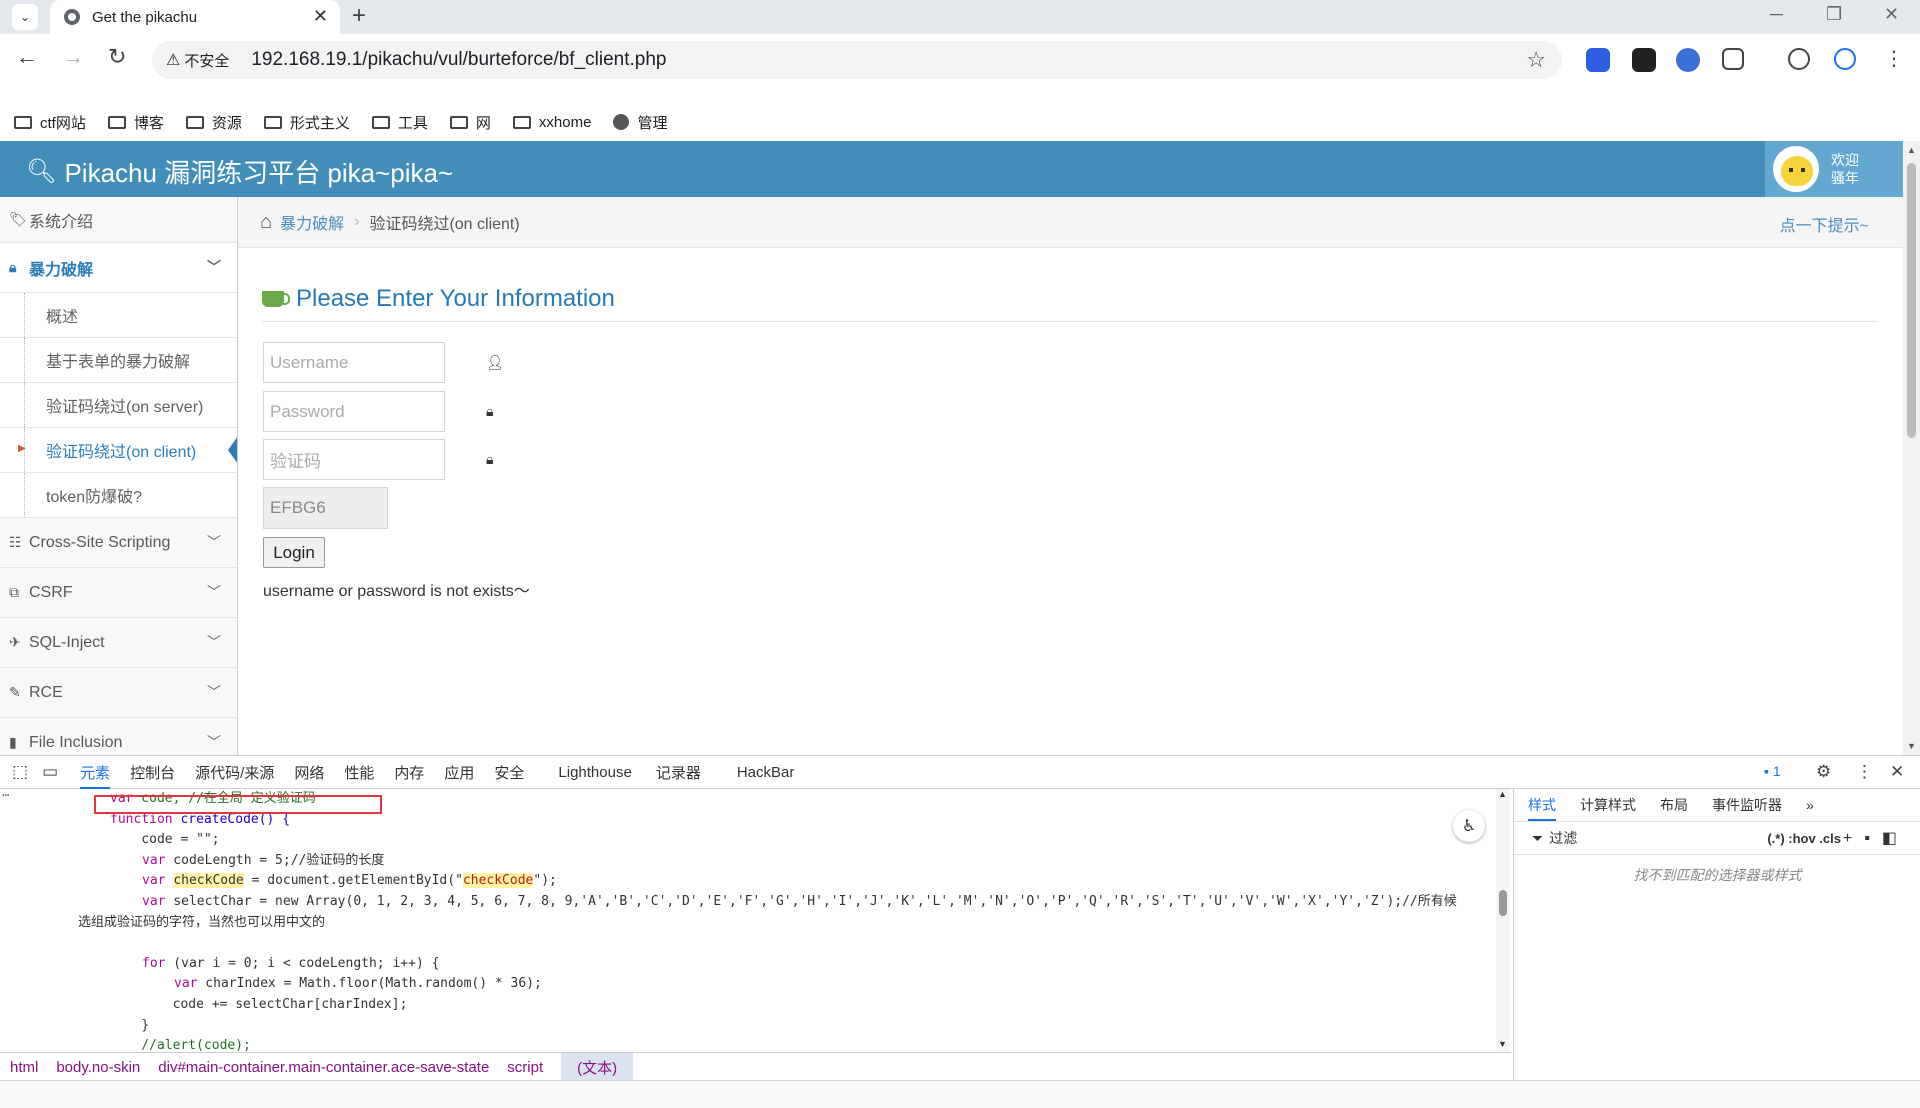 Image resolution: width=1920 pixels, height=1108 pixels. I want to click on dom-crumb-selected: (文本), so click(597, 1067).